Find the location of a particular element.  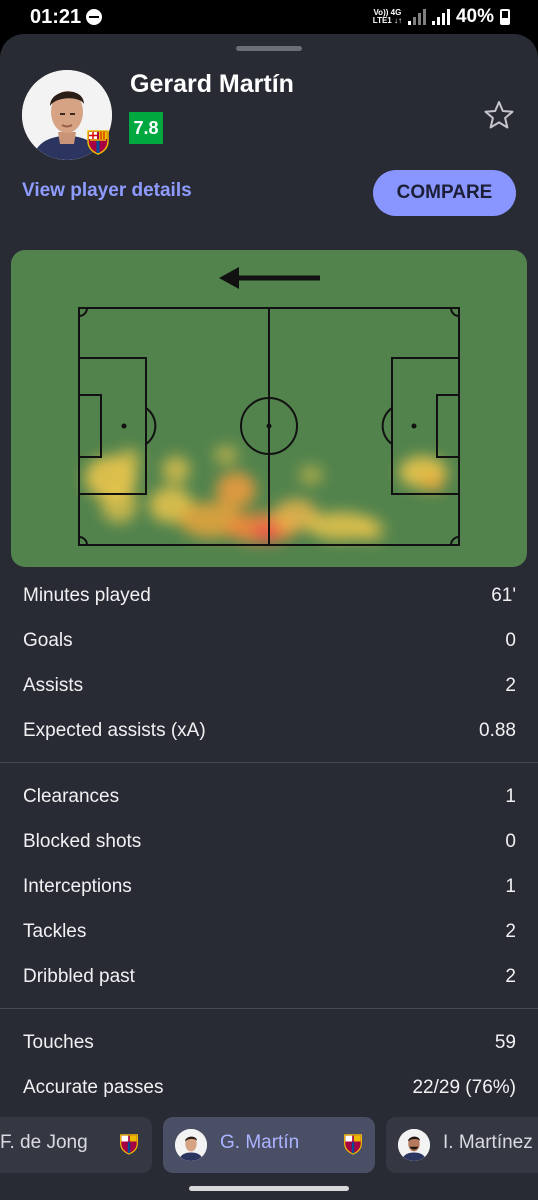

stat-value: 22/29 (76%) is located at coordinates (464, 1087).